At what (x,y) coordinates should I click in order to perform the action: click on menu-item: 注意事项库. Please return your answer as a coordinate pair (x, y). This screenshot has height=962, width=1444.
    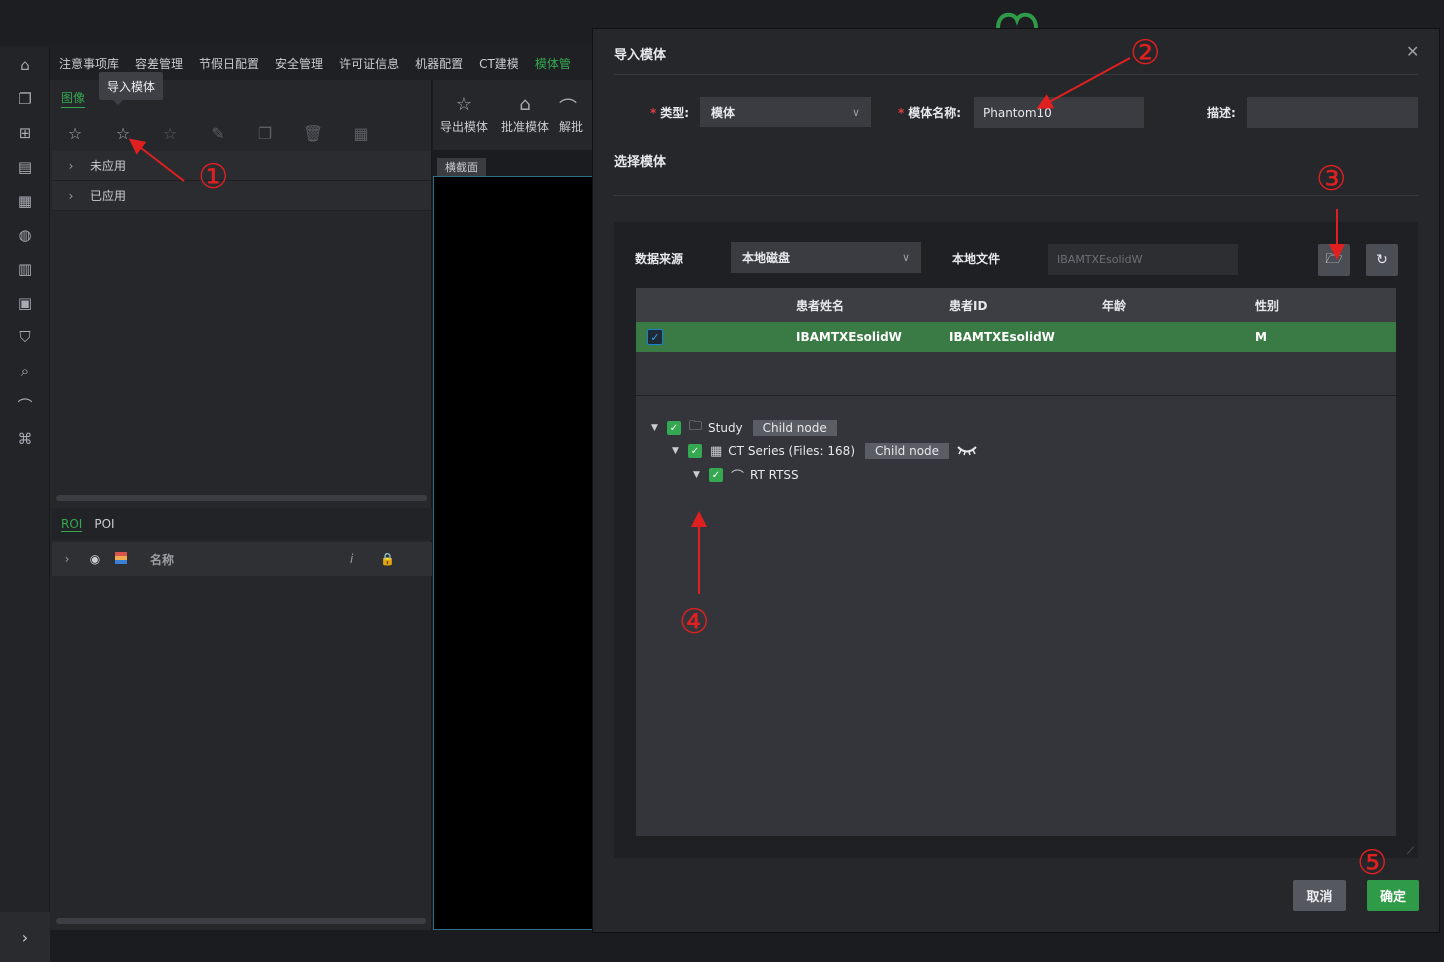
    Looking at the image, I should click on (89, 63).